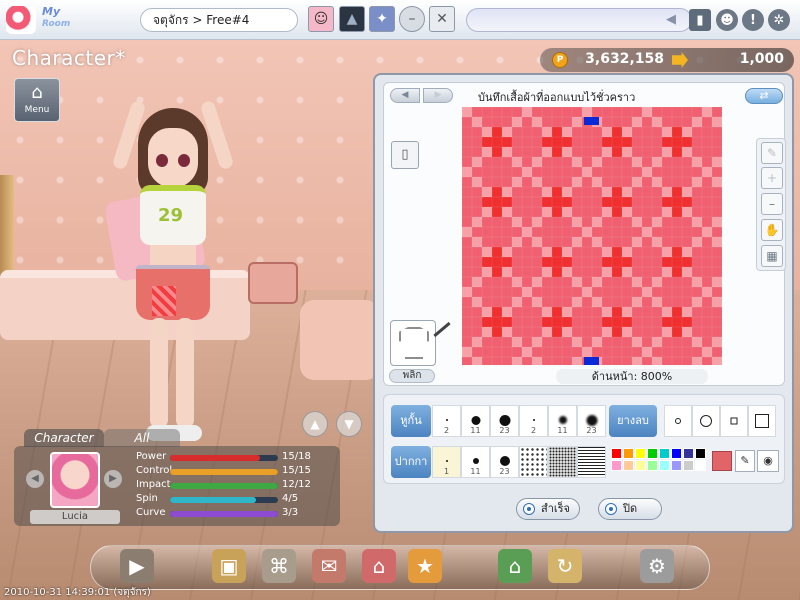 This screenshot has height=600, width=800. Describe the element at coordinates (349, 424) in the screenshot. I see `rotate-down-button: ▼` at that location.